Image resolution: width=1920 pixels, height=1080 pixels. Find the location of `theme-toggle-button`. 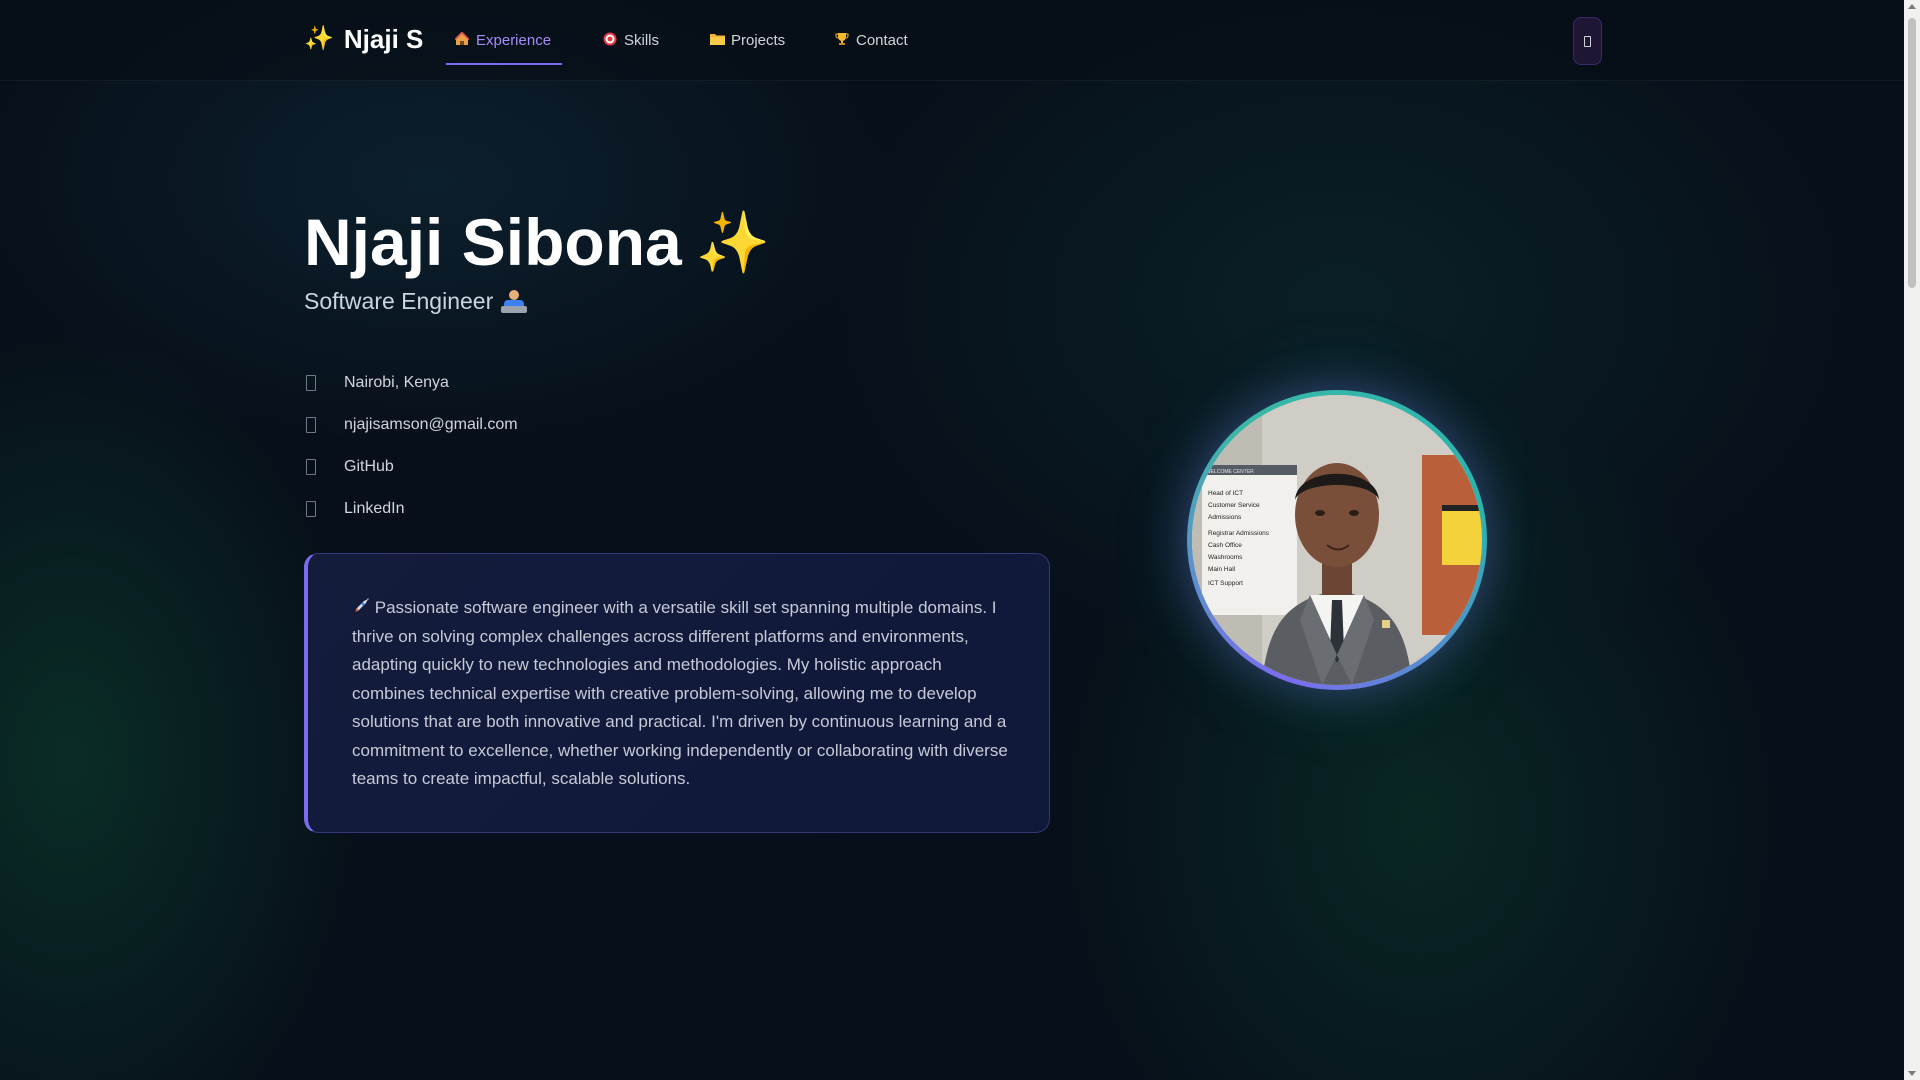

theme-toggle-button is located at coordinates (1587, 41).